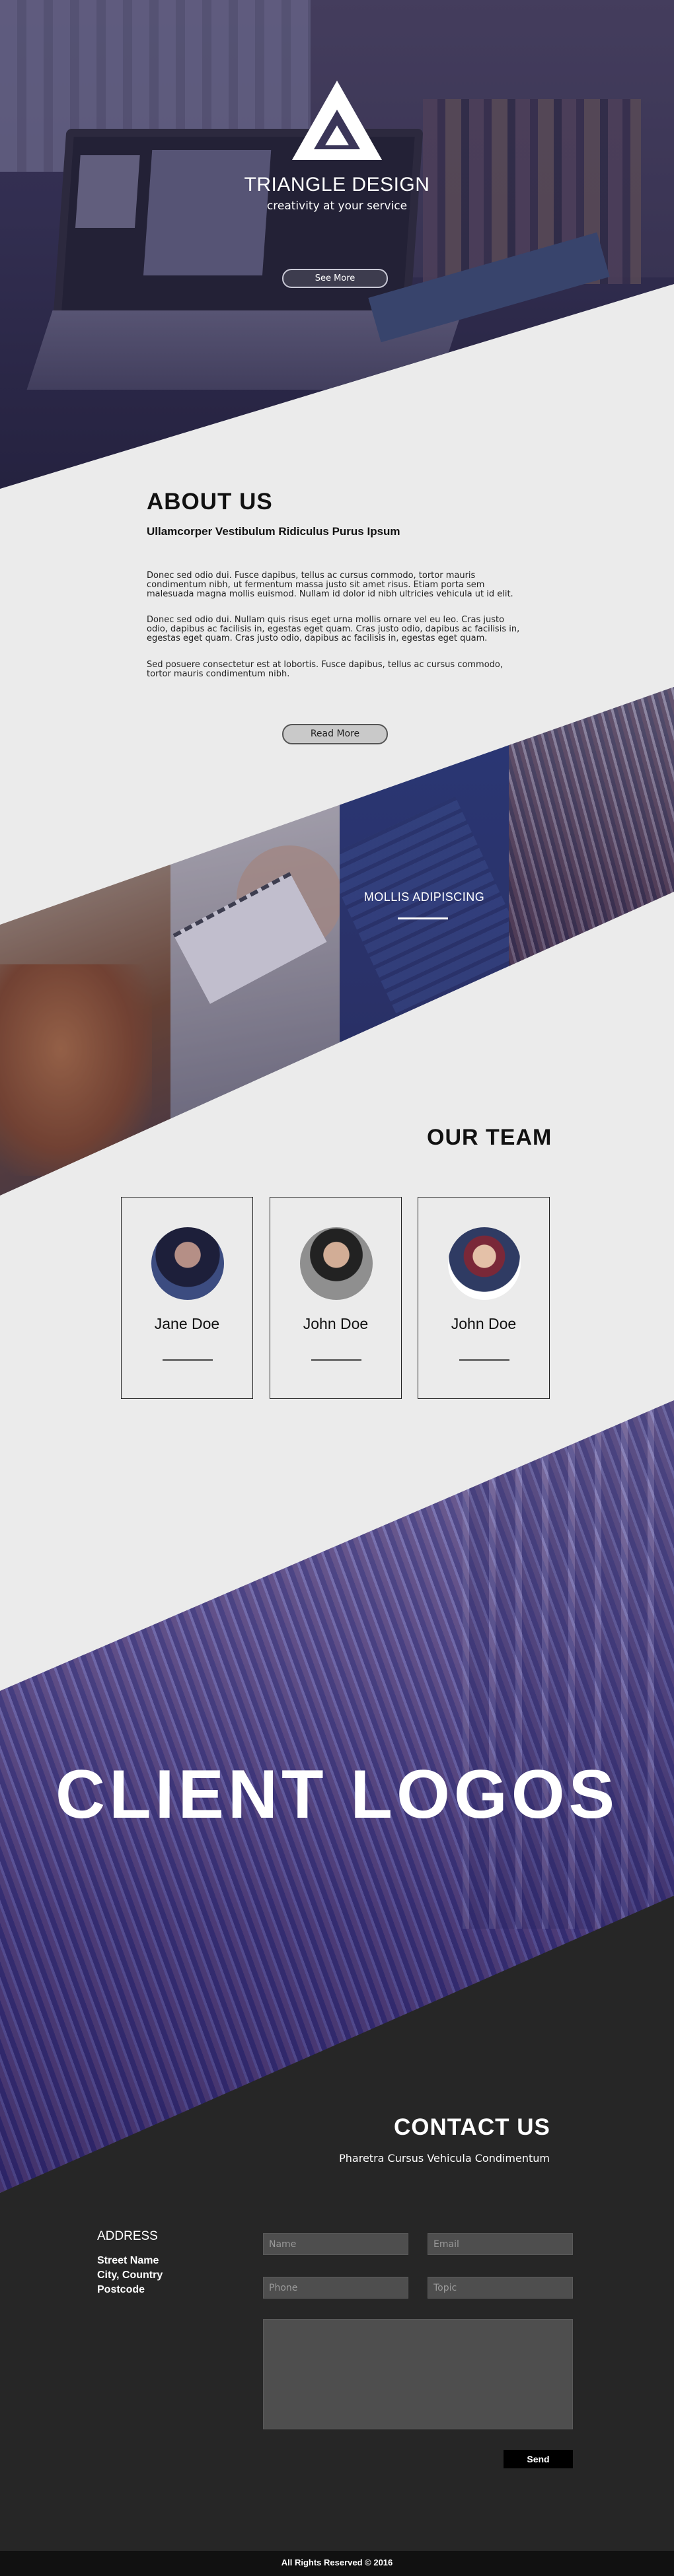 This screenshot has height=2576, width=674. What do you see at coordinates (472, 2127) in the screenshot?
I see `contact-title: CONTACT US` at bounding box center [472, 2127].